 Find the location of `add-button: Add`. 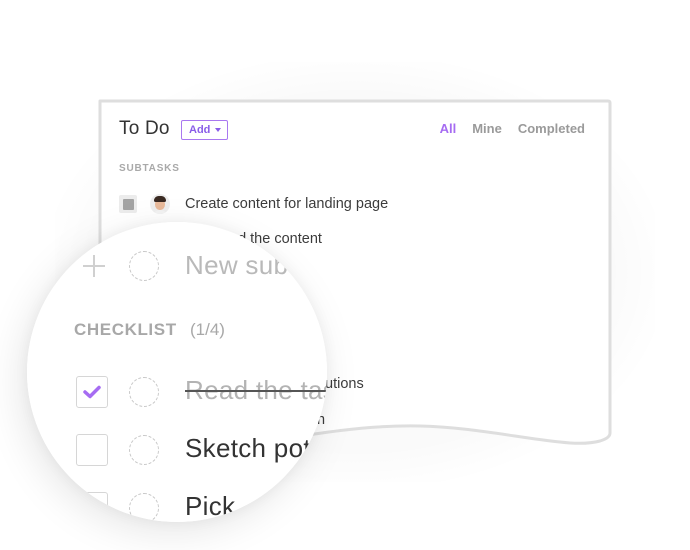

add-button: Add is located at coordinates (205, 130).